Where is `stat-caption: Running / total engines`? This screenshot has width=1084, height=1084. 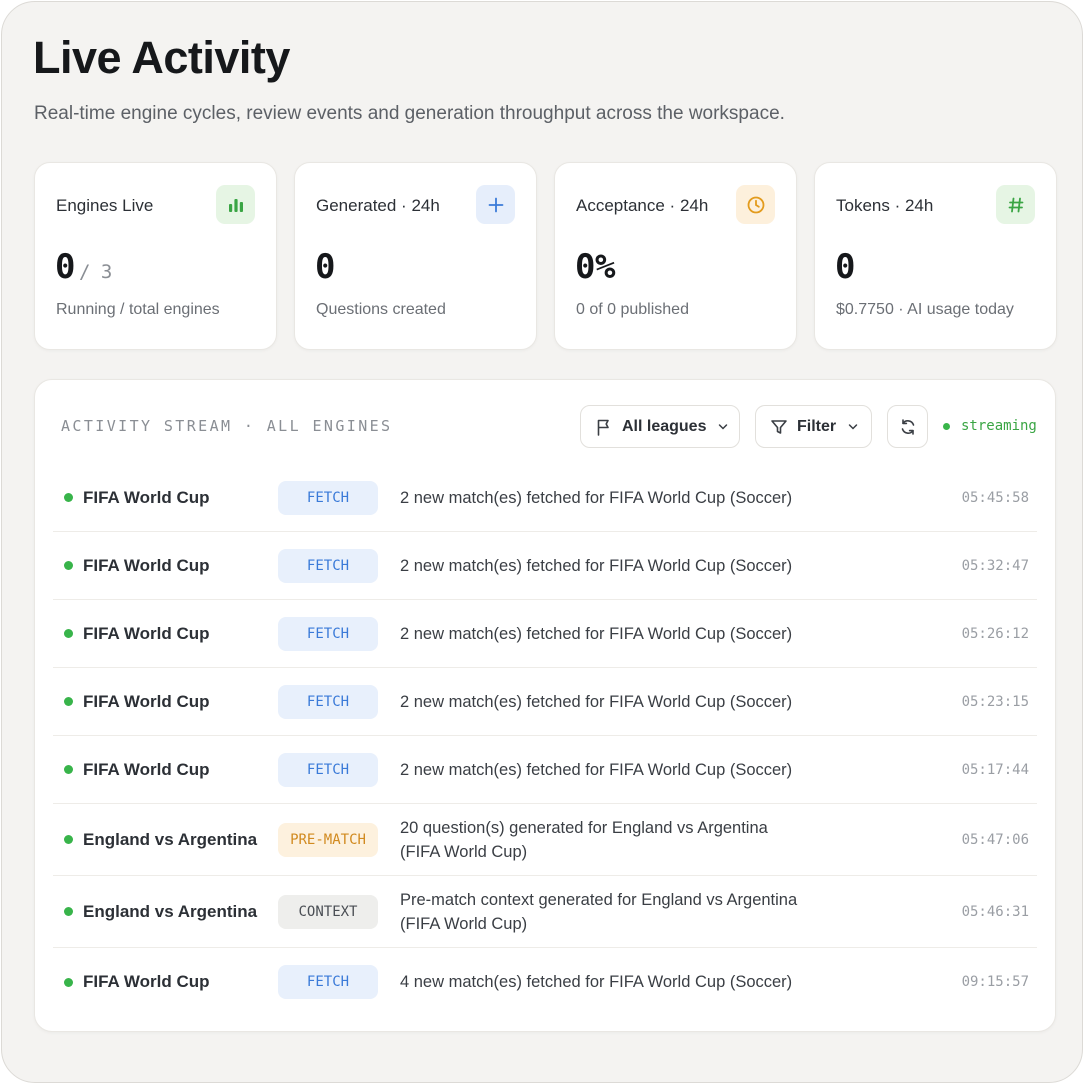 stat-caption: Running / total engines is located at coordinates (138, 309).